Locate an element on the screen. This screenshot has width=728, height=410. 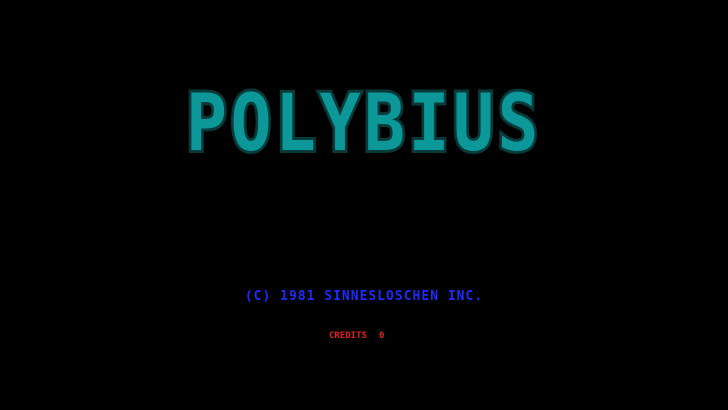
game-title: POLYBIUS is located at coordinates (364, 123).